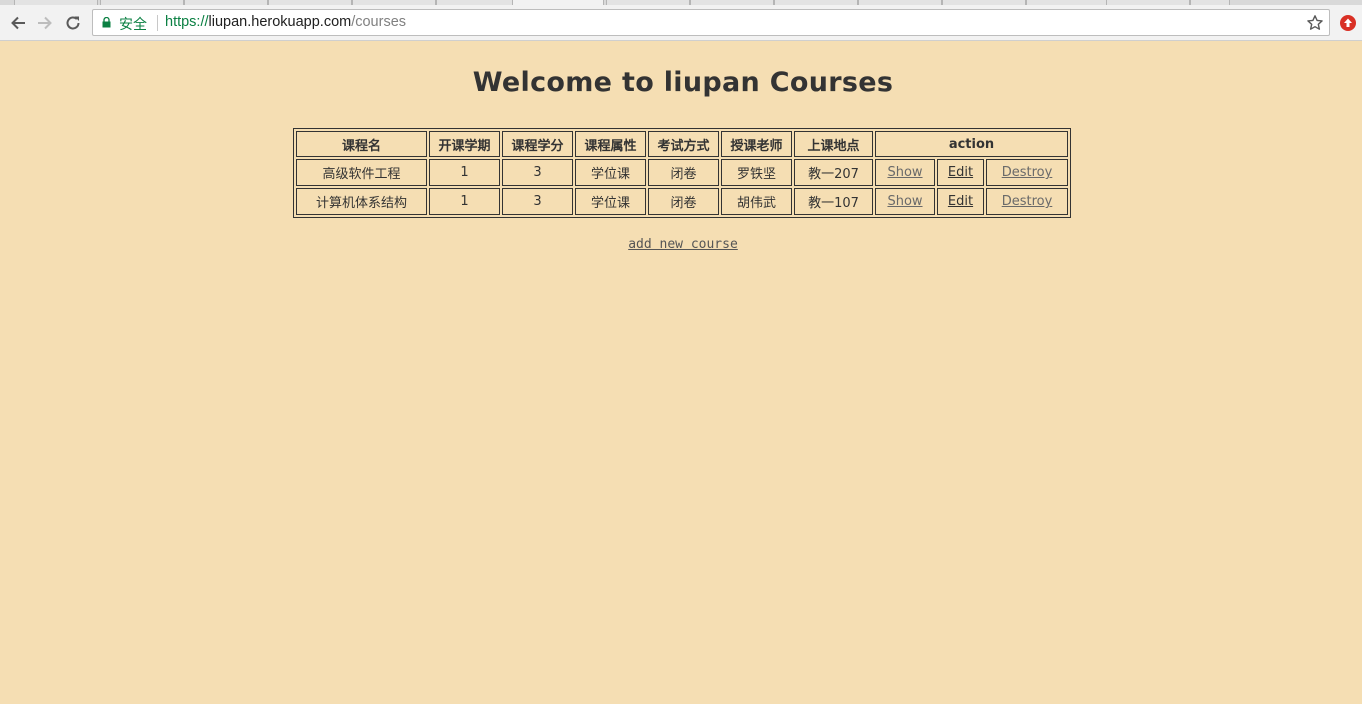 This screenshot has width=1362, height=704. What do you see at coordinates (187, 22) in the screenshot?
I see `url-scheme: https://` at bounding box center [187, 22].